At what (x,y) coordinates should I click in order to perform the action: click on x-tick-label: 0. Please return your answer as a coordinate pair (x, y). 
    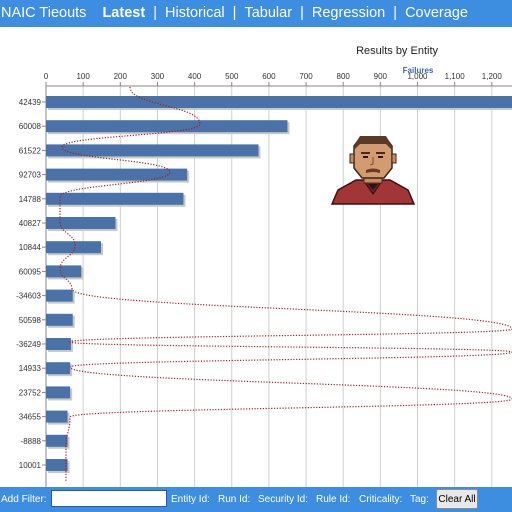
    Looking at the image, I should click on (46, 76).